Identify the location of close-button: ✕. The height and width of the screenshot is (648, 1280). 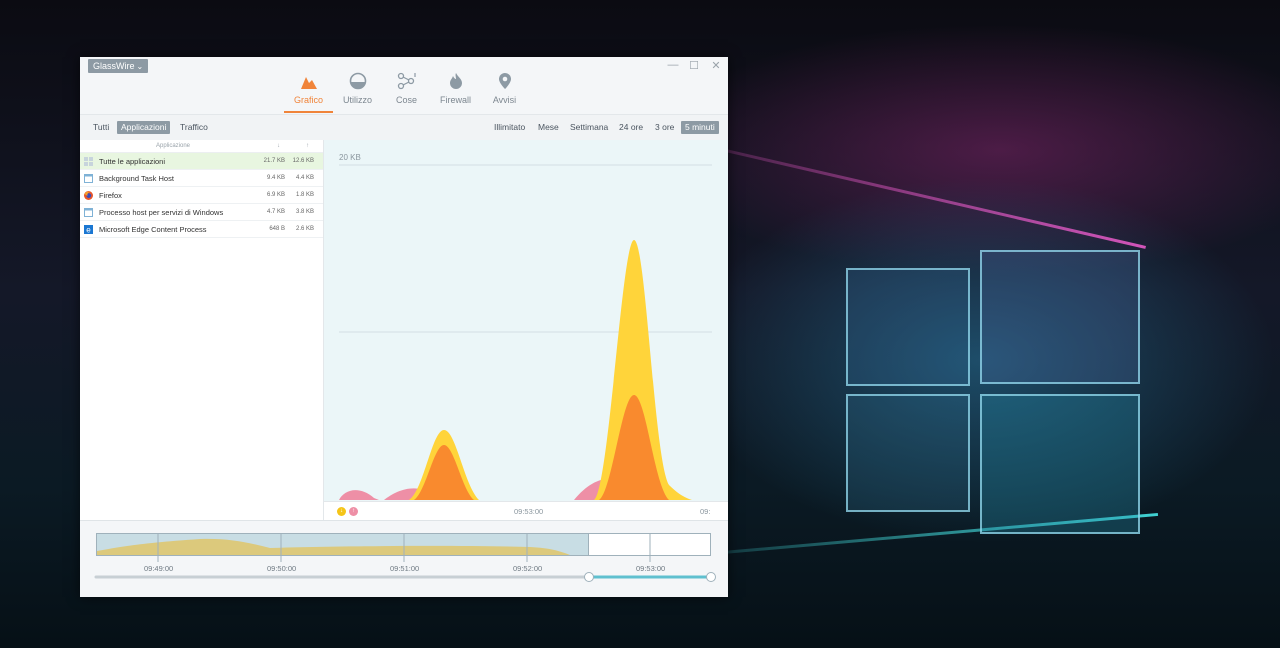
(716, 65).